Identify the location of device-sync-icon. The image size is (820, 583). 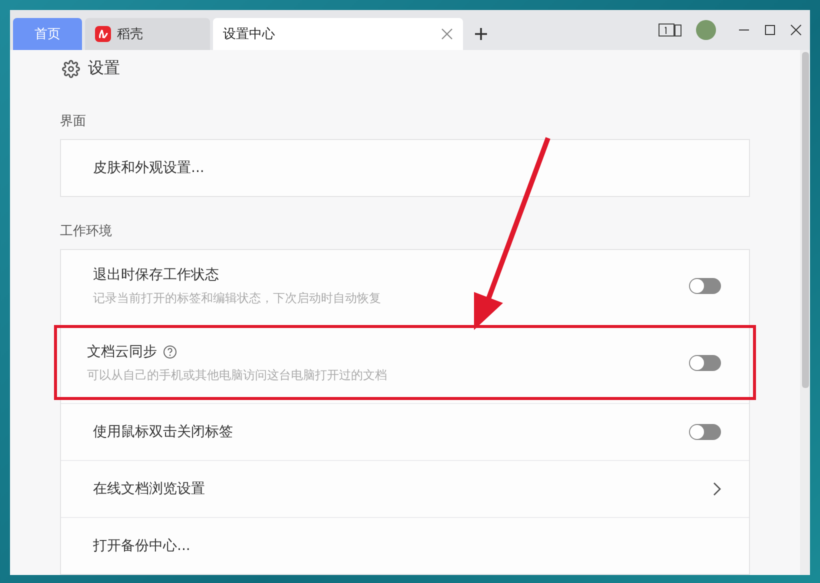
(670, 30).